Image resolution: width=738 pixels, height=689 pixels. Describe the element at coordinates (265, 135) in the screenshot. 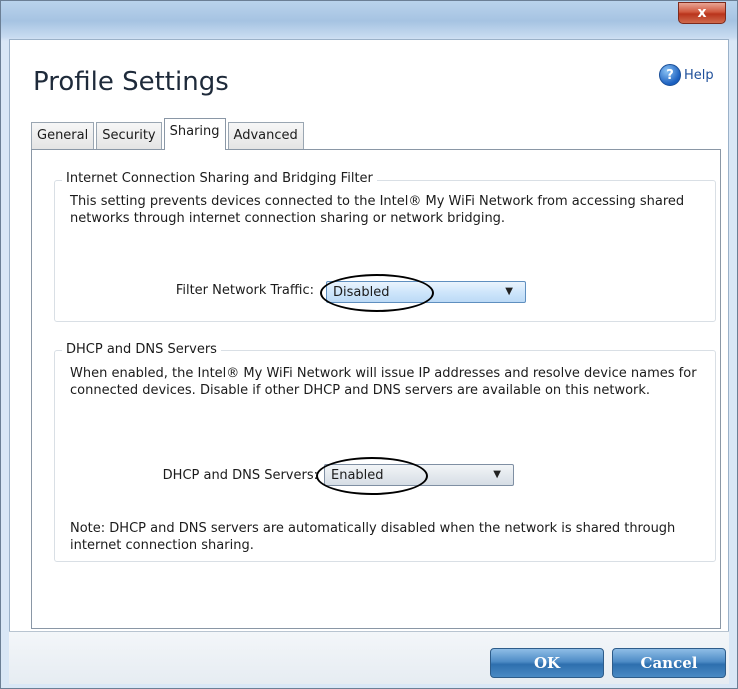

I see `tab-advanced: Advanced` at that location.